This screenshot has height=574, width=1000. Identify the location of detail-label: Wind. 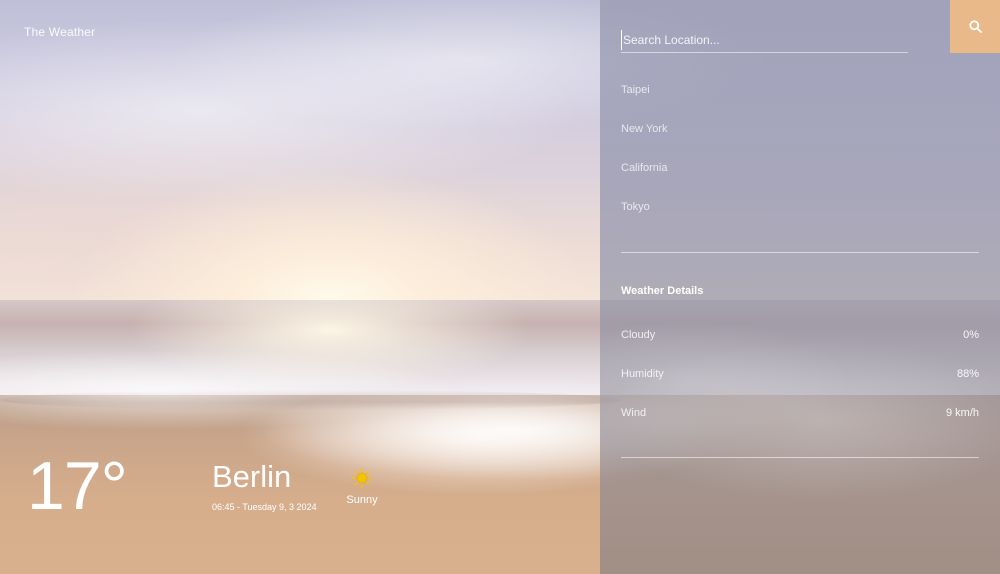
(634, 413).